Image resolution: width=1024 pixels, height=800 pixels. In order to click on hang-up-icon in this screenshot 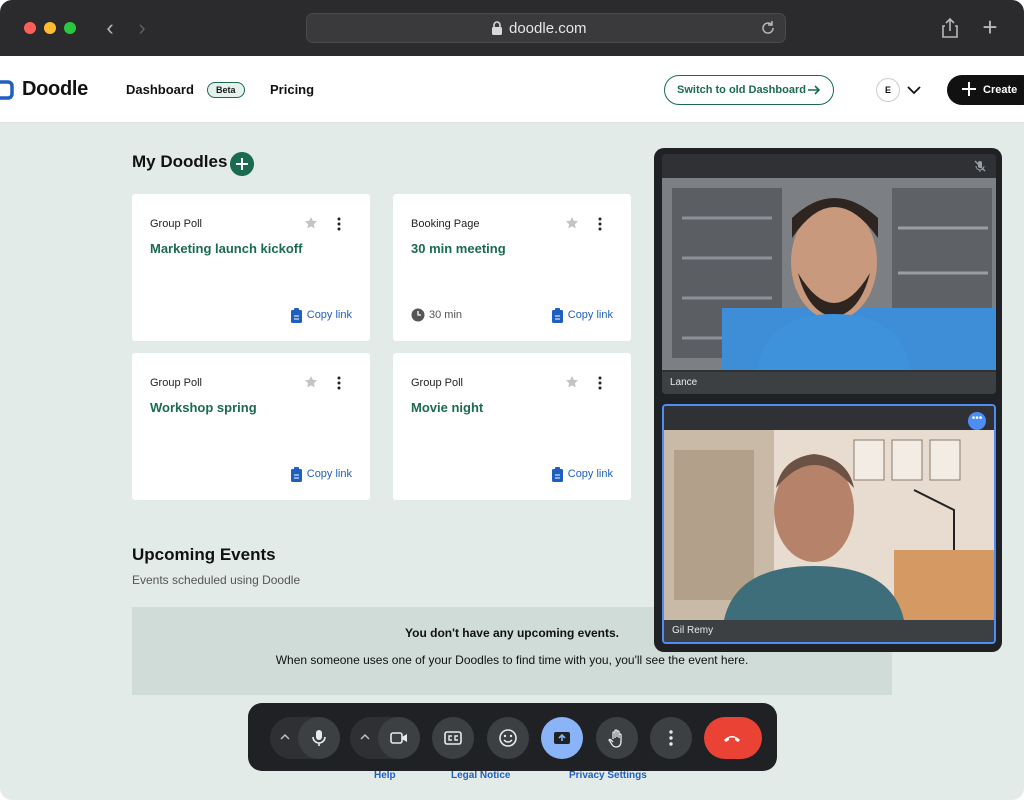, I will do `click(732, 739)`.